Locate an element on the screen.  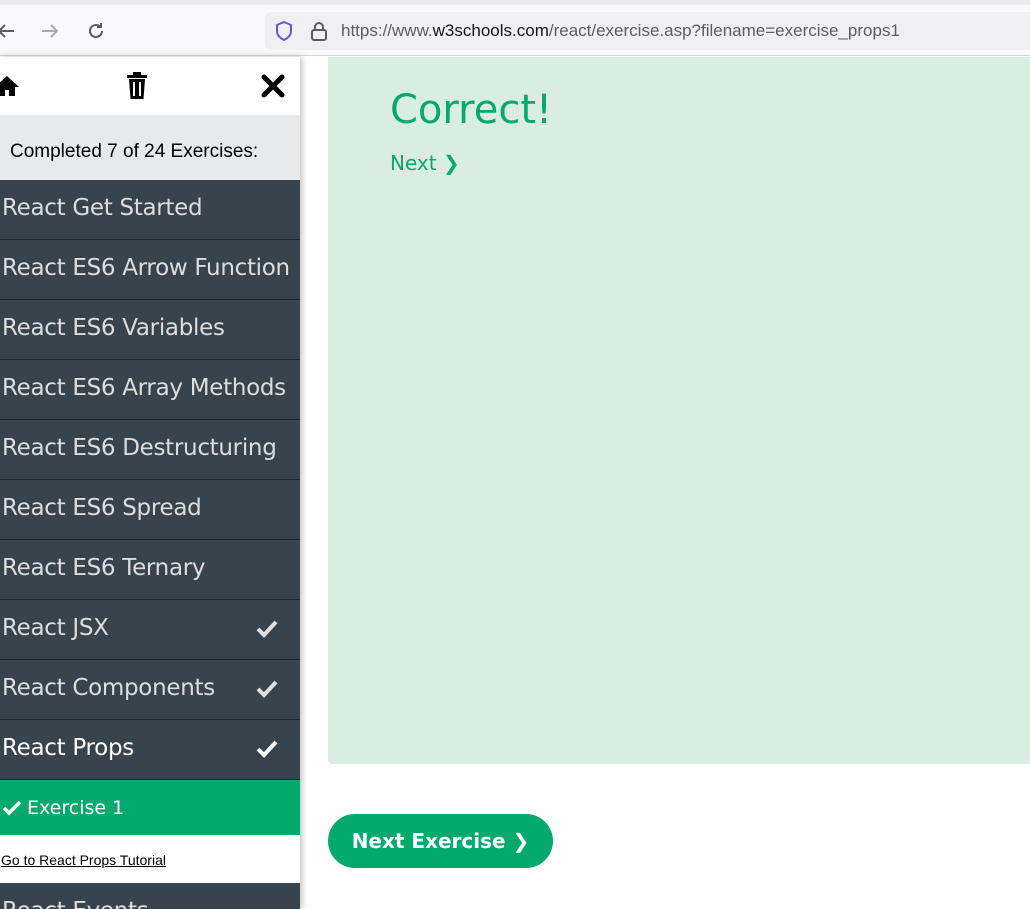
trash-icon is located at coordinates (137, 86).